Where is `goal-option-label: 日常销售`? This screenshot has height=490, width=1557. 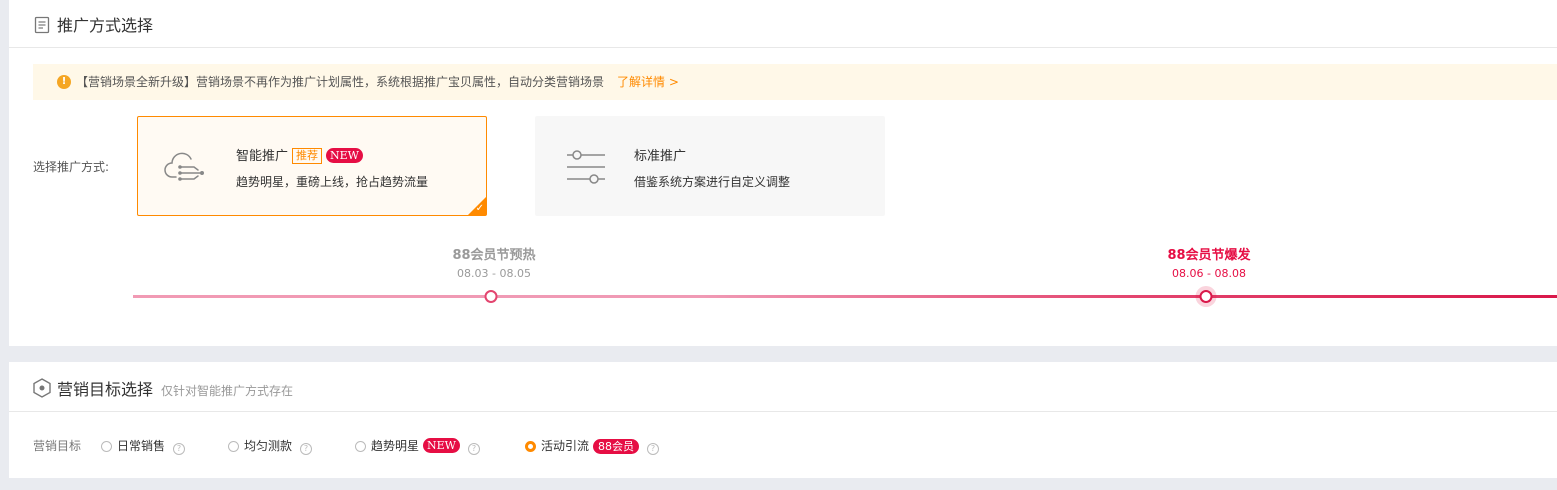 goal-option-label: 日常销售 is located at coordinates (141, 446).